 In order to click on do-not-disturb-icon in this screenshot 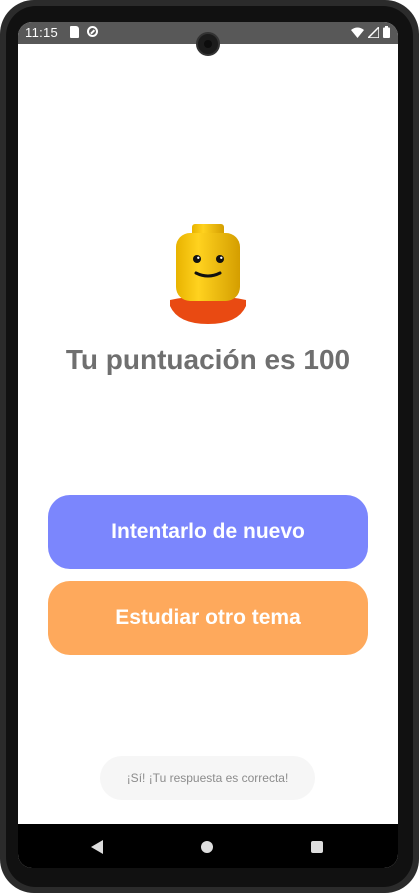, I will do `click(92, 31)`.